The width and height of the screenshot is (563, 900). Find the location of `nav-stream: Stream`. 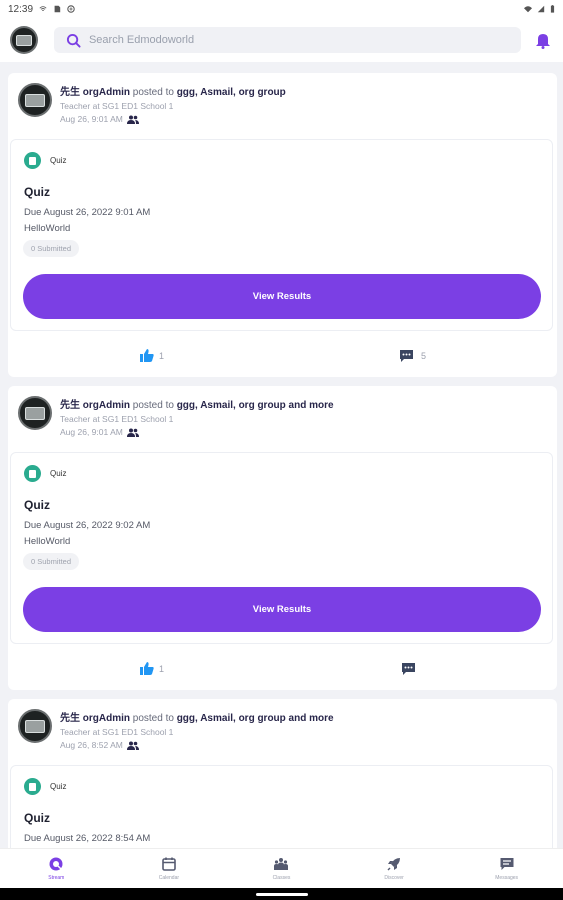

nav-stream: Stream is located at coordinates (56, 868).